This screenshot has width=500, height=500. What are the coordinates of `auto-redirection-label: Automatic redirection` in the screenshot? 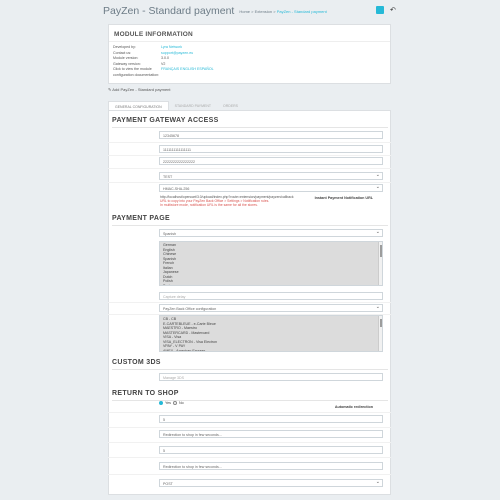 It's located at (353, 407).